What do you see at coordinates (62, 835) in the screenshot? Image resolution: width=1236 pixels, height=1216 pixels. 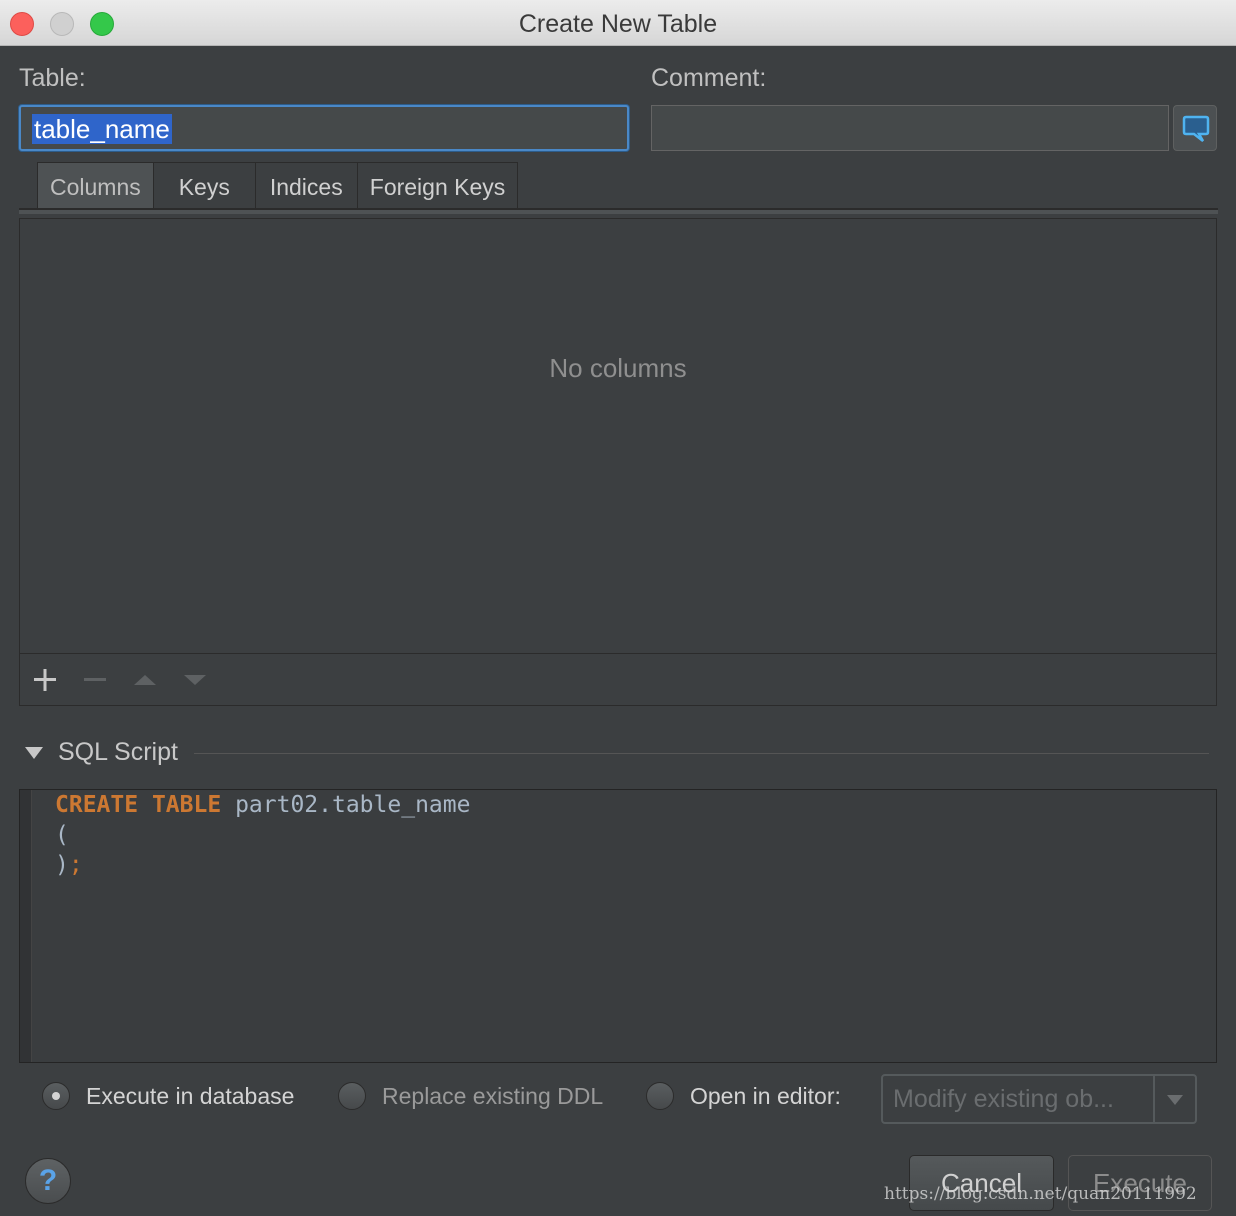 I see `sql-open-paren: (` at bounding box center [62, 835].